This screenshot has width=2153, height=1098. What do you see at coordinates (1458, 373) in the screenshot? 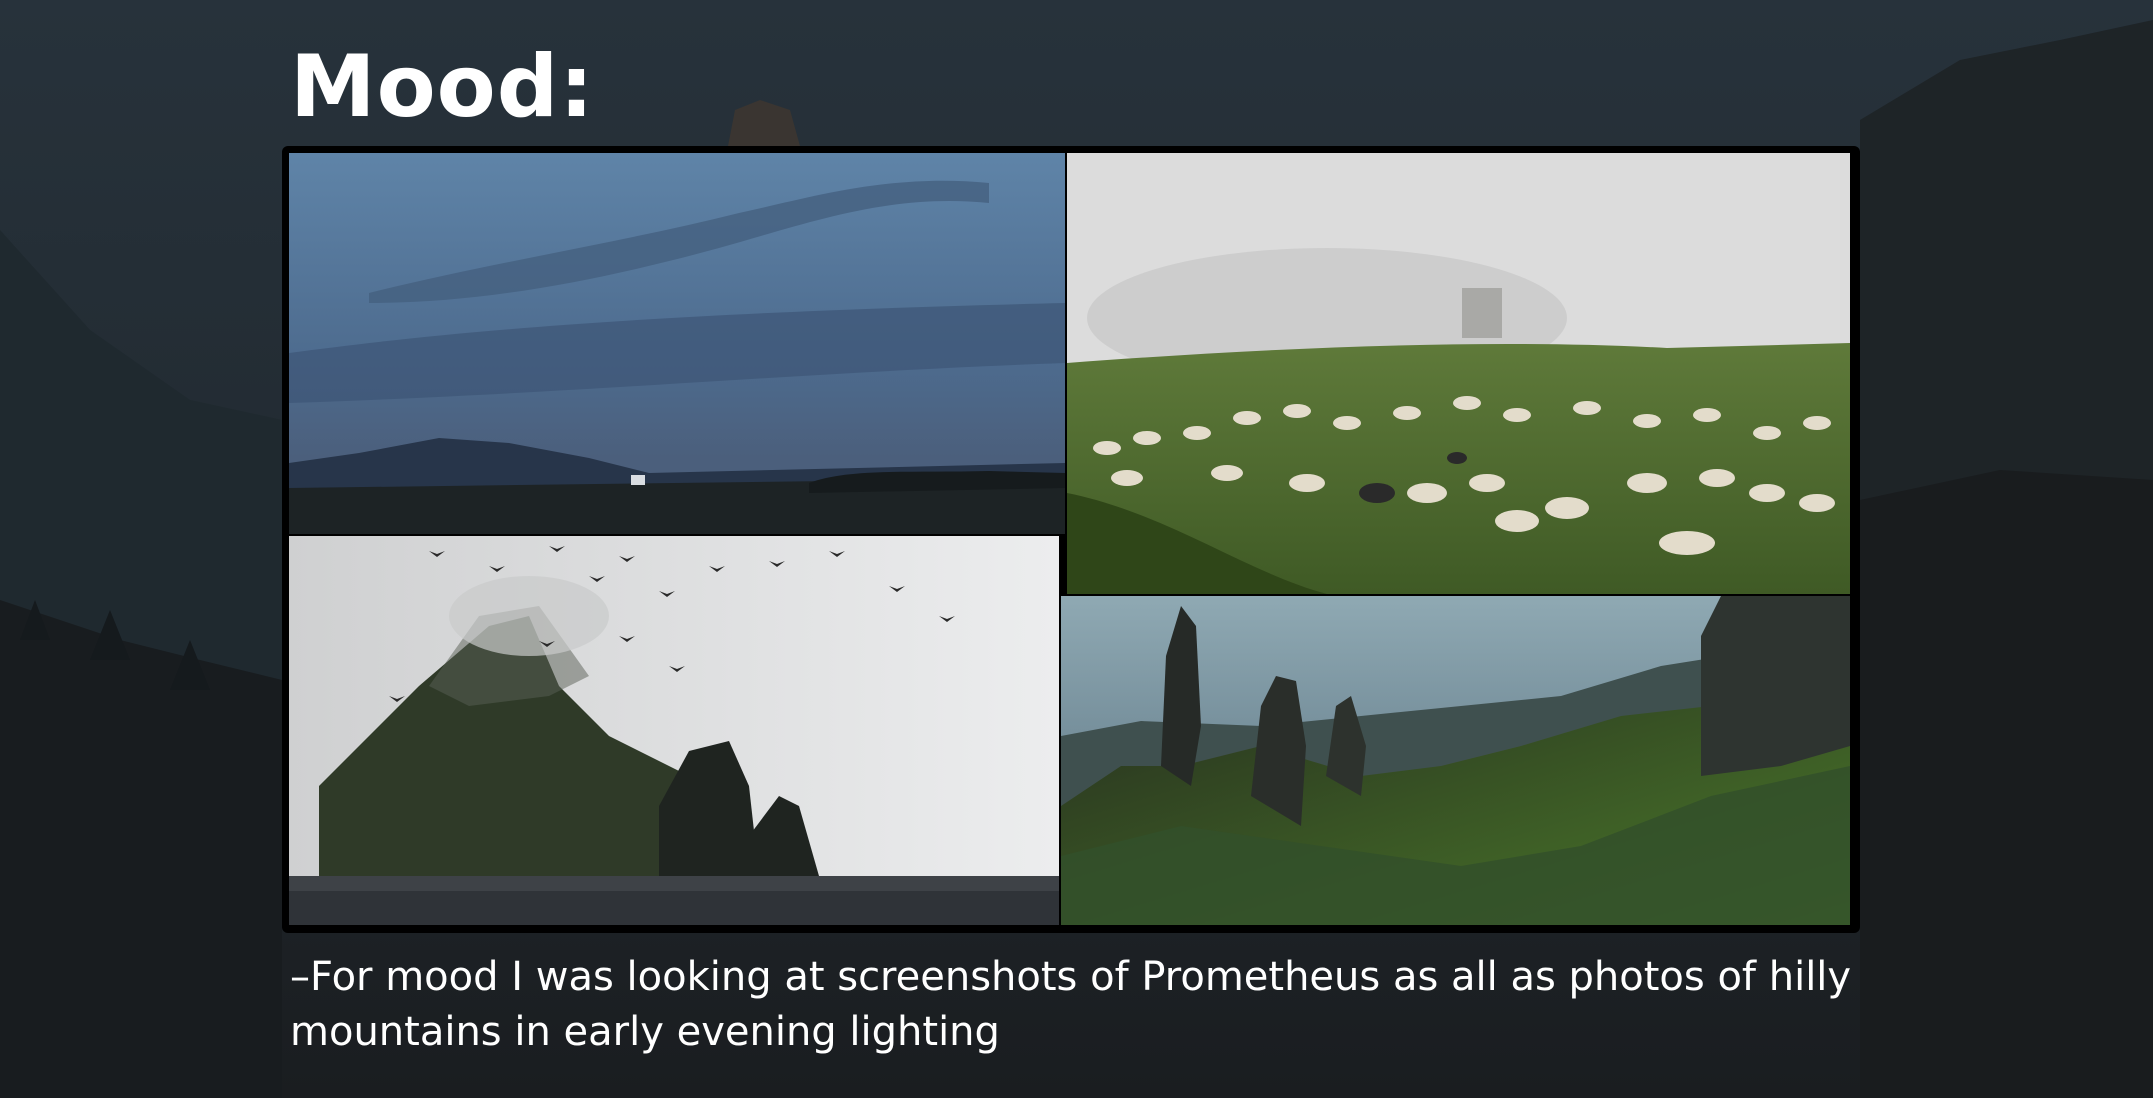
I see `sheep-hill-photo` at bounding box center [1458, 373].